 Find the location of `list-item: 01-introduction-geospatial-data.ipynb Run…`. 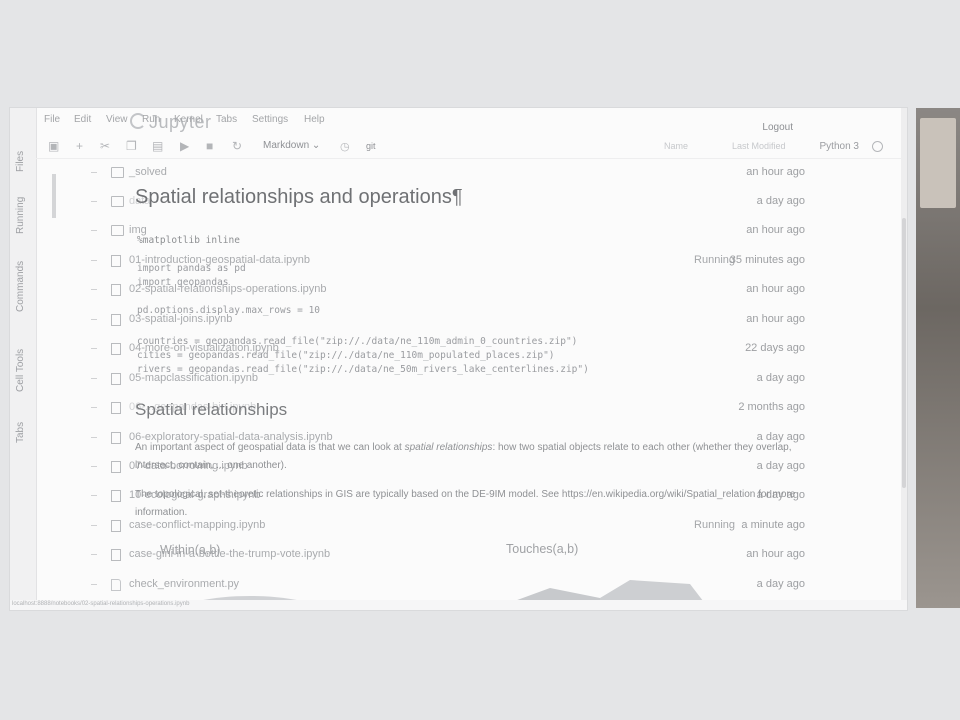

list-item: 01-introduction-geospatial-data.ipynb Run… is located at coordinates (448, 261).